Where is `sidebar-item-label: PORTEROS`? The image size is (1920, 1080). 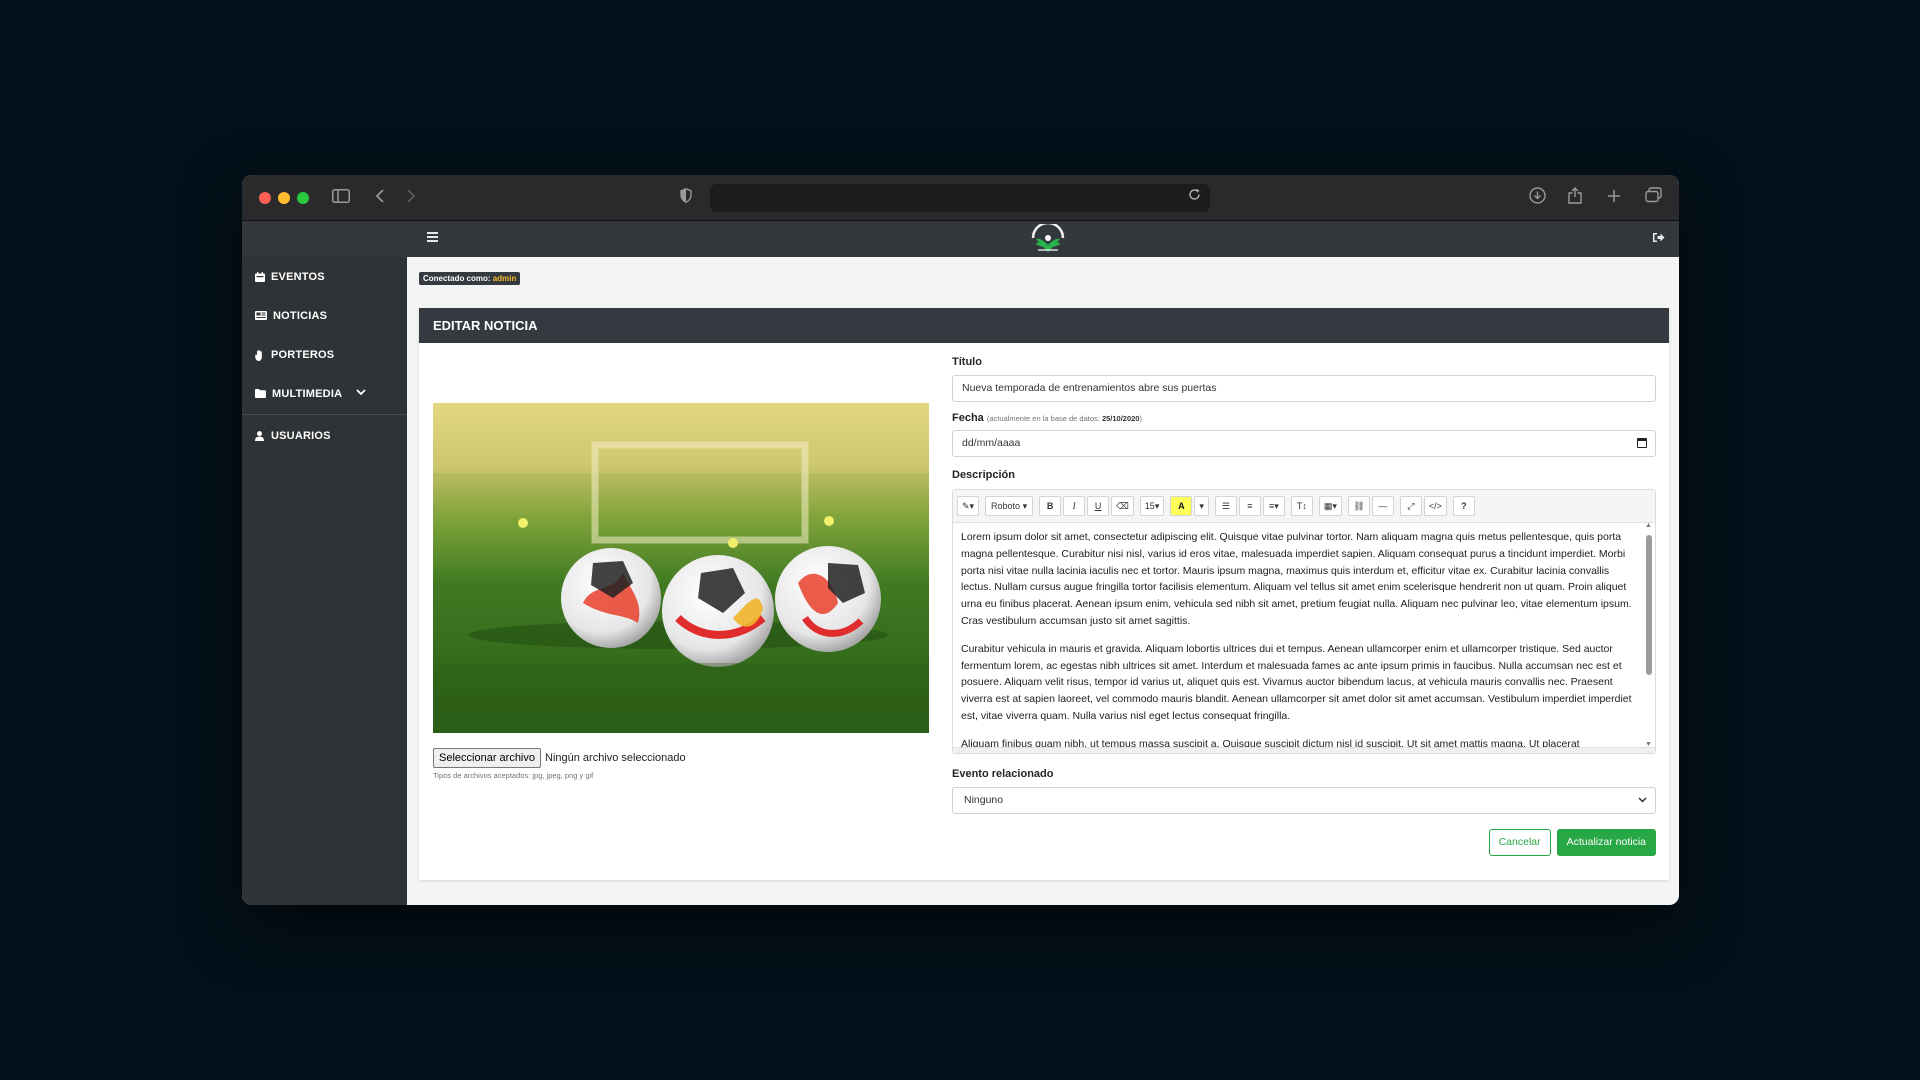 sidebar-item-label: PORTEROS is located at coordinates (303, 354).